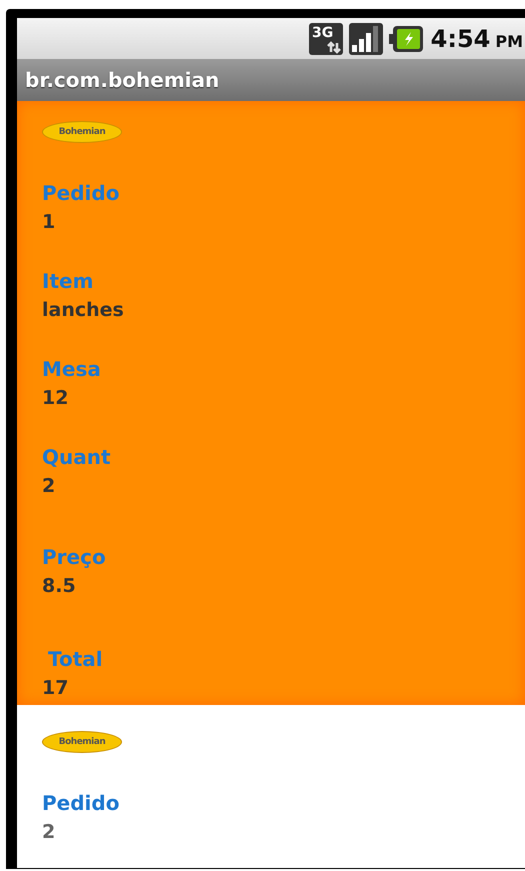 This screenshot has width=525, height=871. What do you see at coordinates (83, 310) in the screenshot?
I see `field-value: lanches` at bounding box center [83, 310].